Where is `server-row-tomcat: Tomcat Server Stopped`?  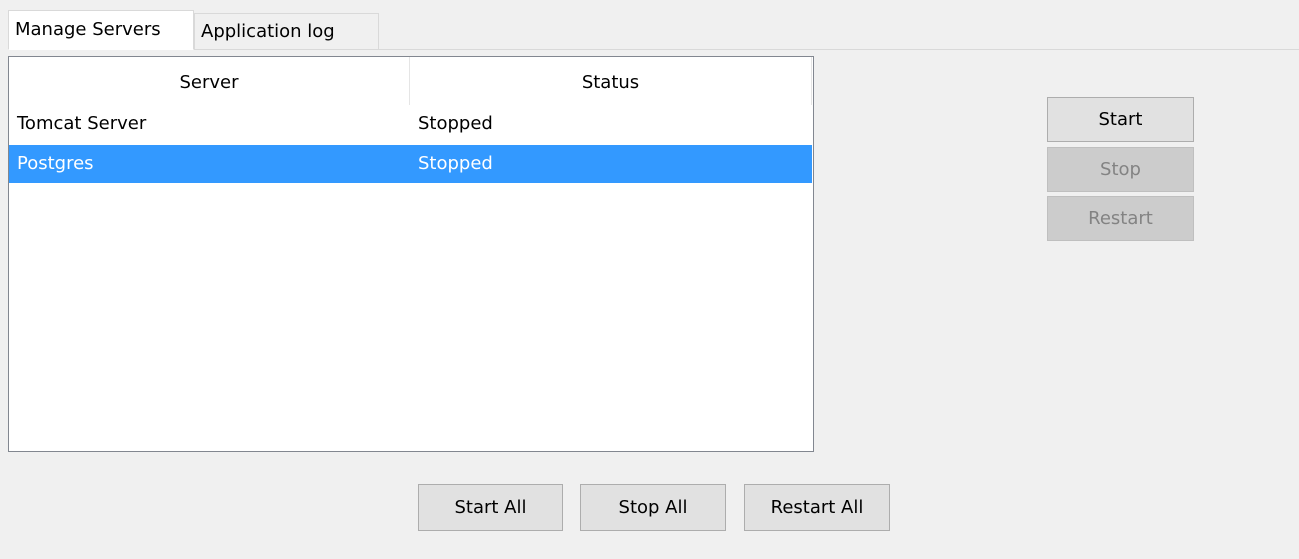
server-row-tomcat: Tomcat Server Stopped is located at coordinates (410, 124).